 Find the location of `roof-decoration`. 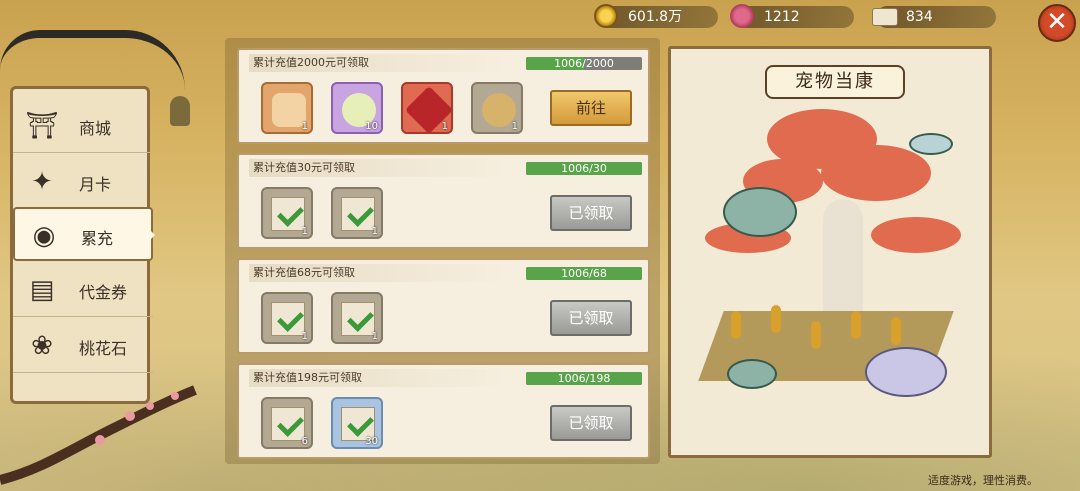

roof-decoration is located at coordinates (92, 60).